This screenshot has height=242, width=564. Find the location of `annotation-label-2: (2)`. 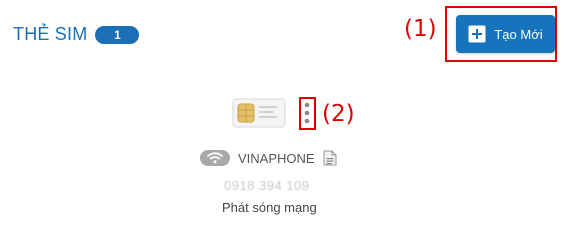

annotation-label-2: (2) is located at coordinates (338, 114).